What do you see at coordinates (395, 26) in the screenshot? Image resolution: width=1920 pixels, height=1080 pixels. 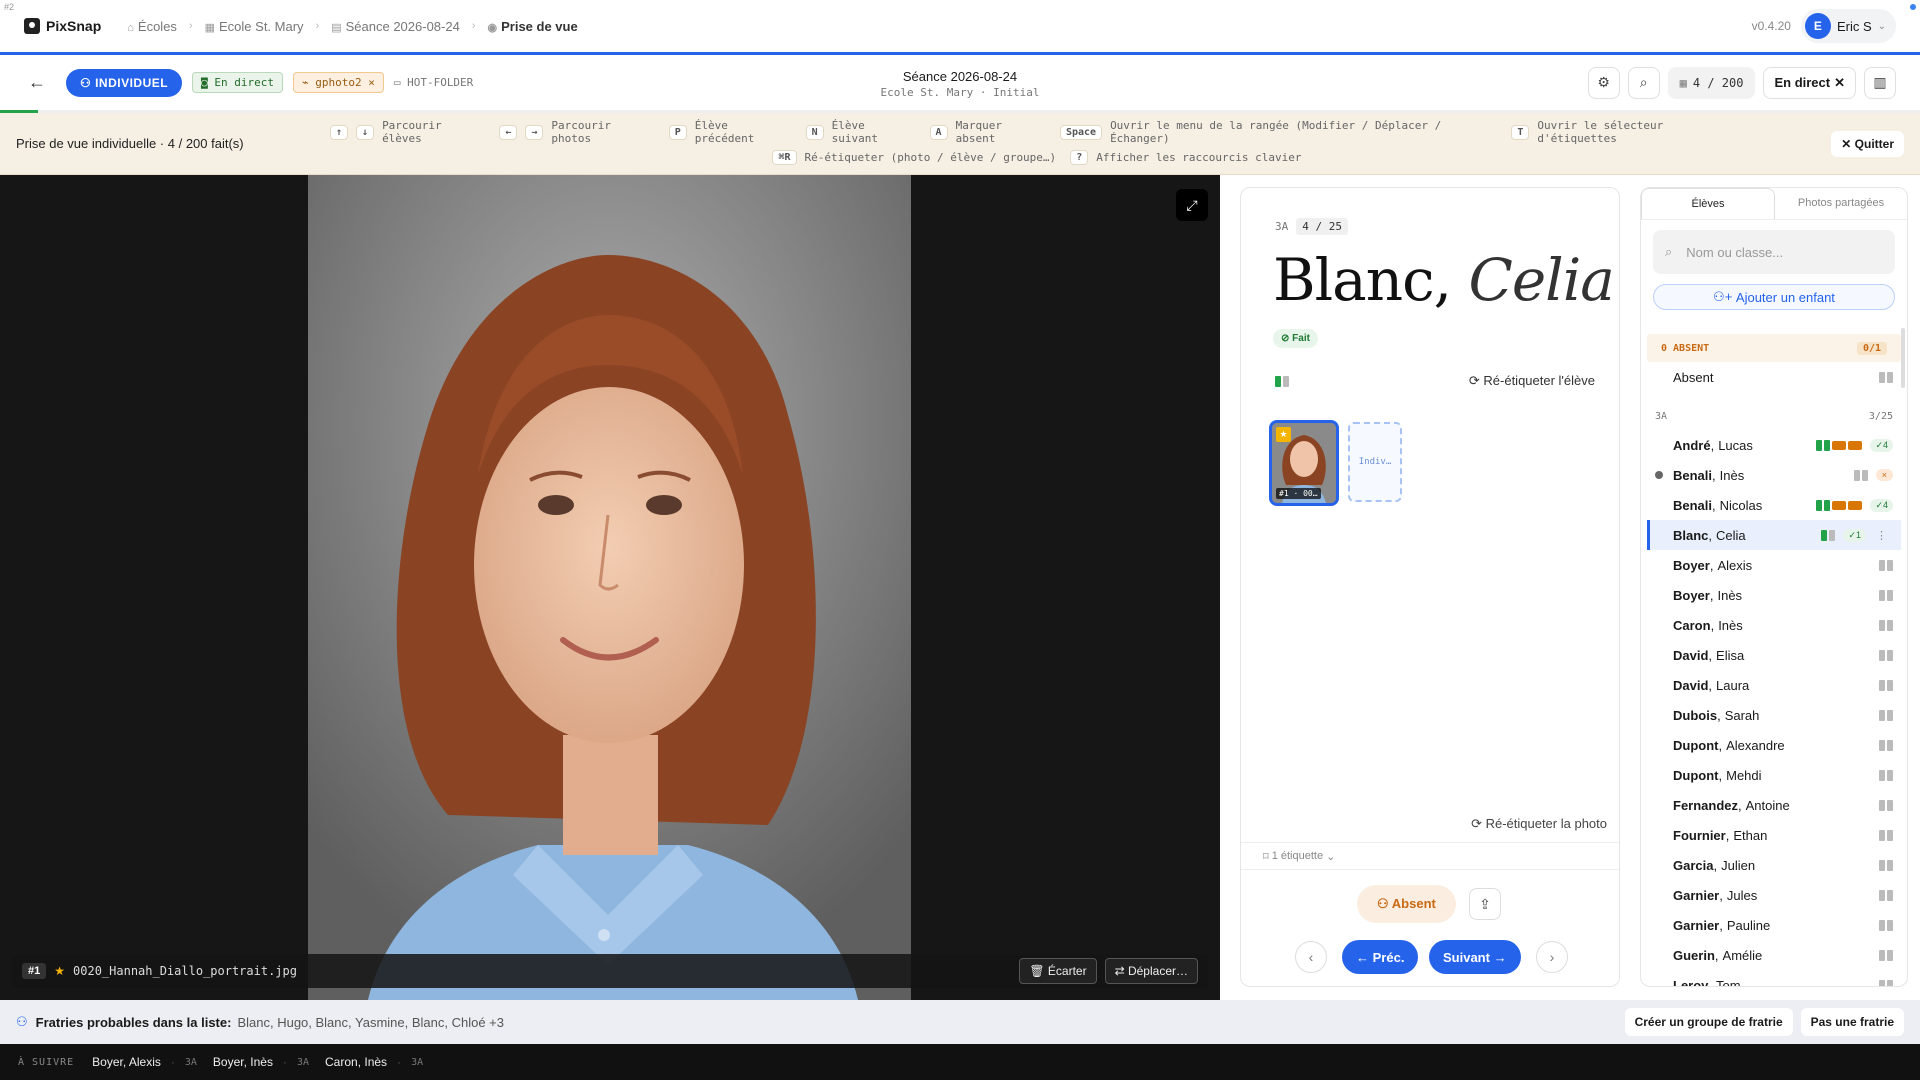 I see `breadcrumb-session: ▤ Séance 2026-08-24` at bounding box center [395, 26].